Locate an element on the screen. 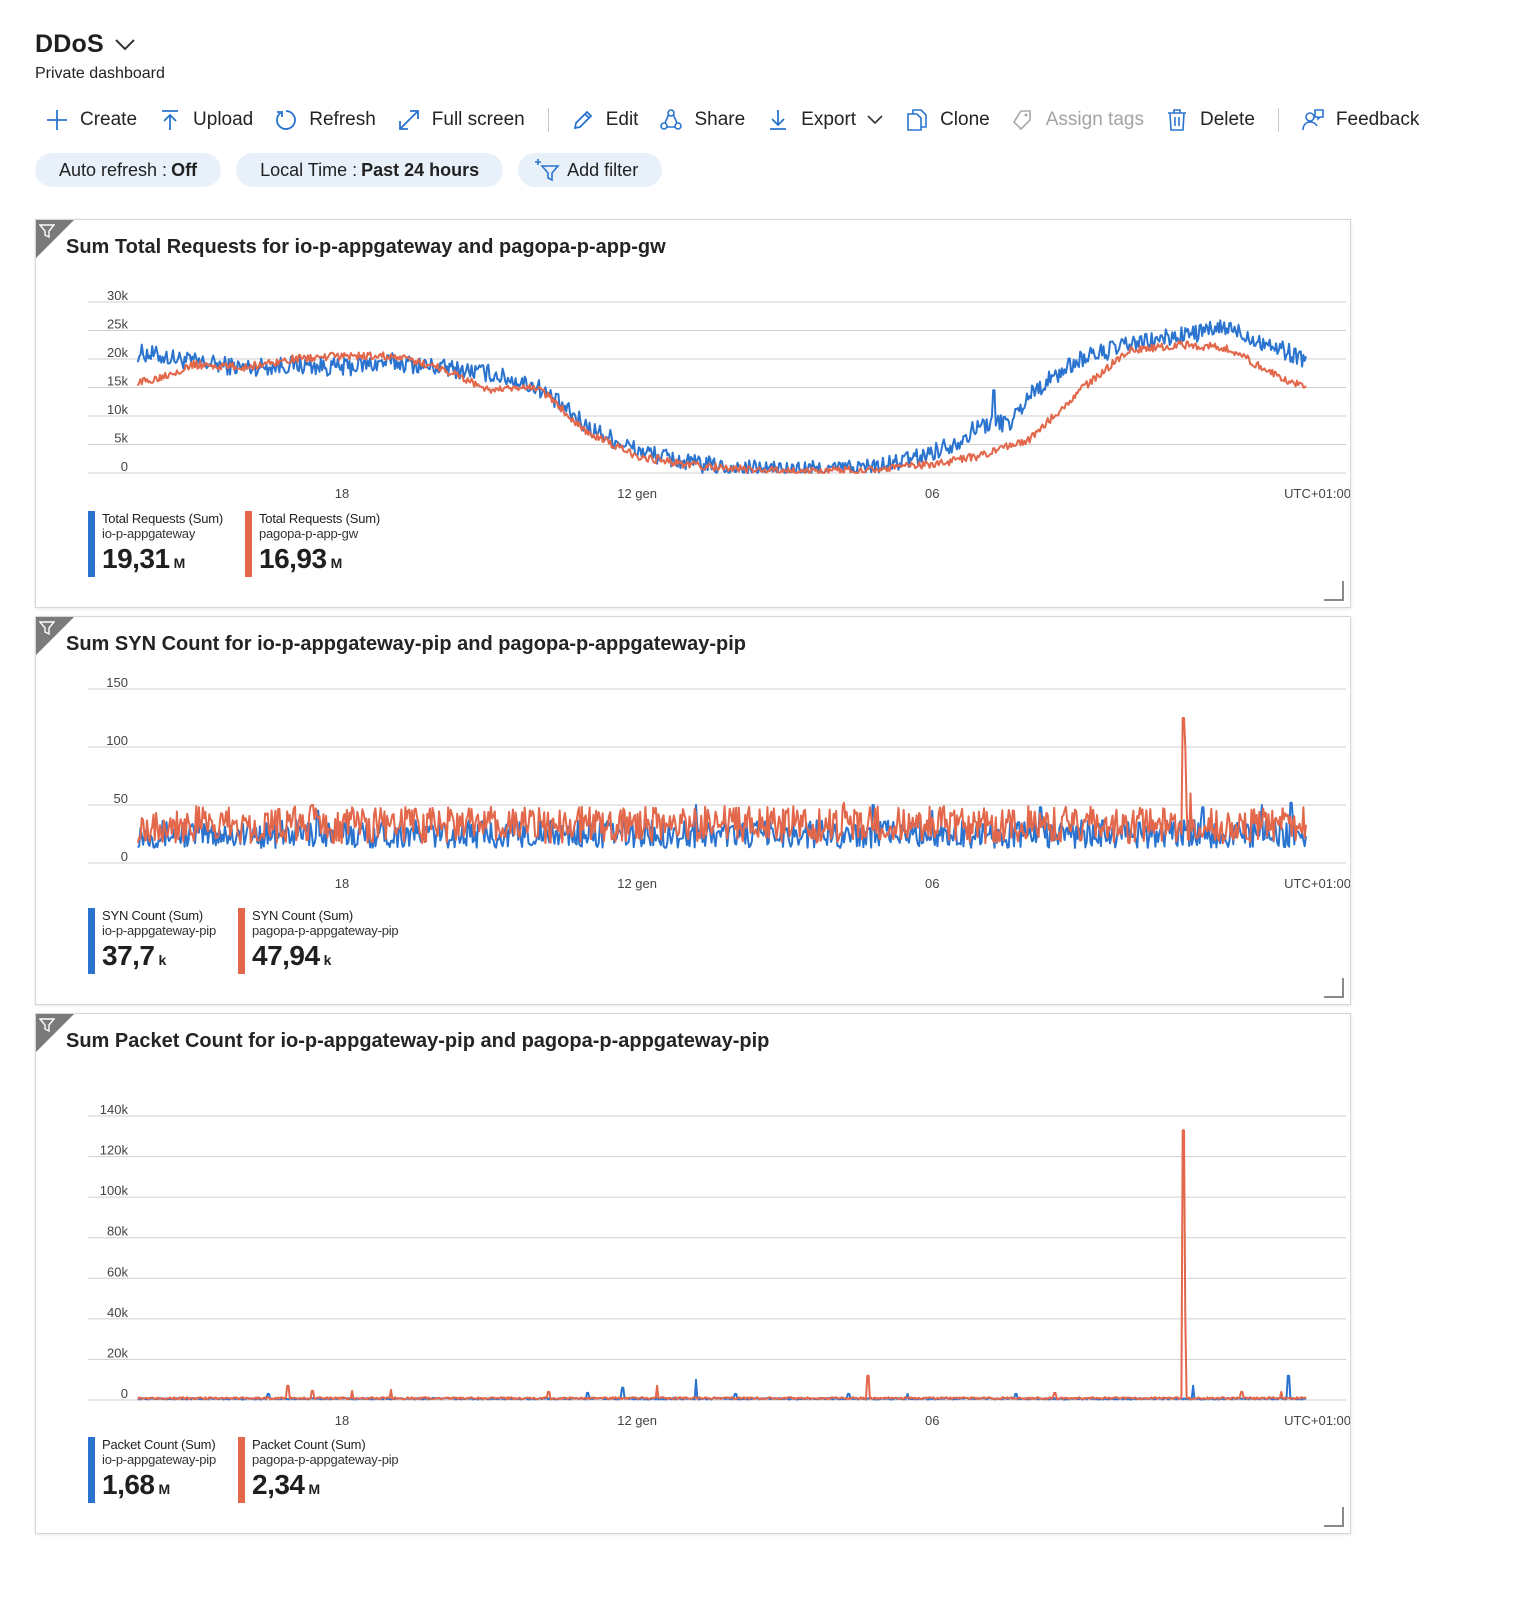 The image size is (1516, 1600). add-filter-label: Add filter is located at coordinates (603, 169).